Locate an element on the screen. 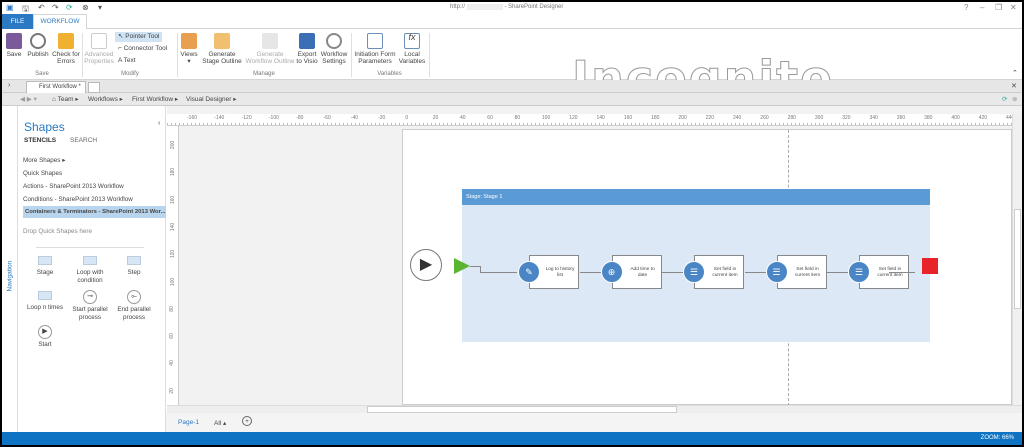 This screenshot has width=1024, height=447. customize-icon: ▾ is located at coordinates (100, 7).